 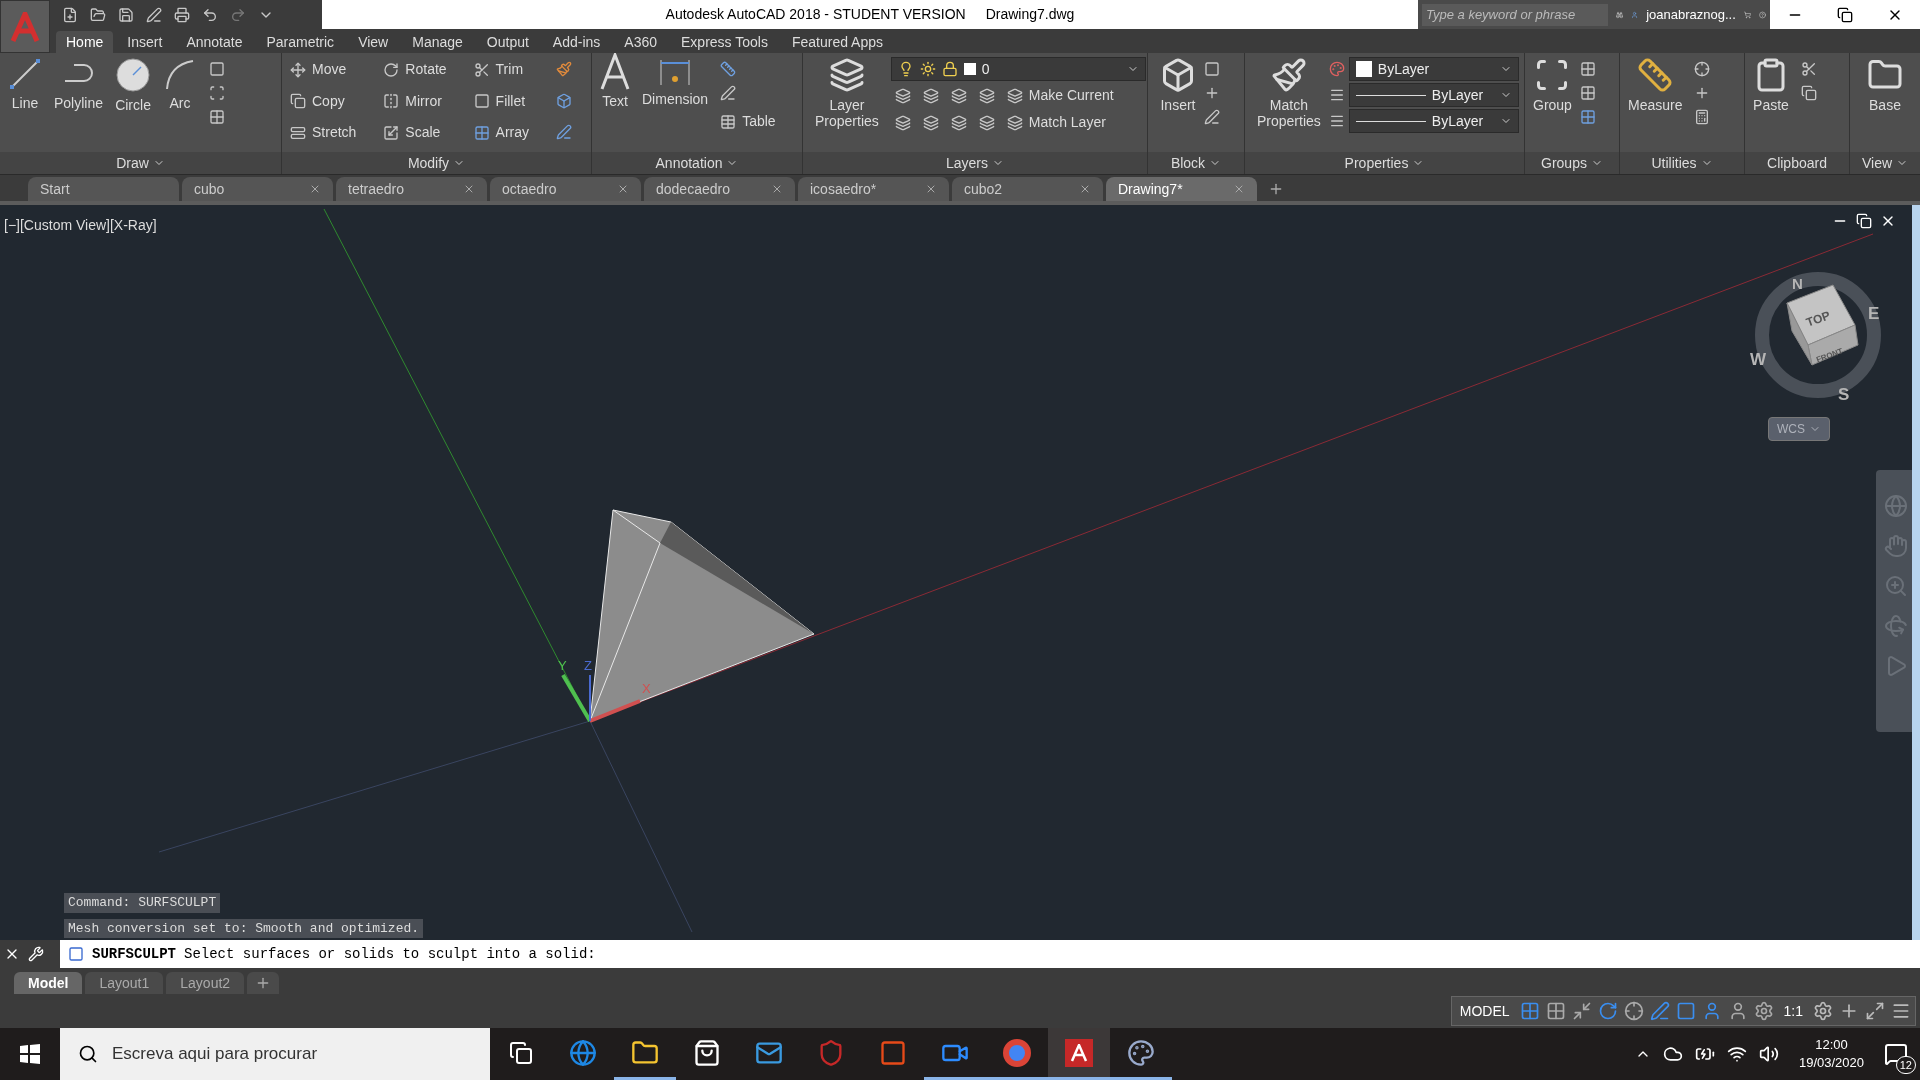 What do you see at coordinates (837, 42) in the screenshot?
I see `ribbon-tab: Featured Apps` at bounding box center [837, 42].